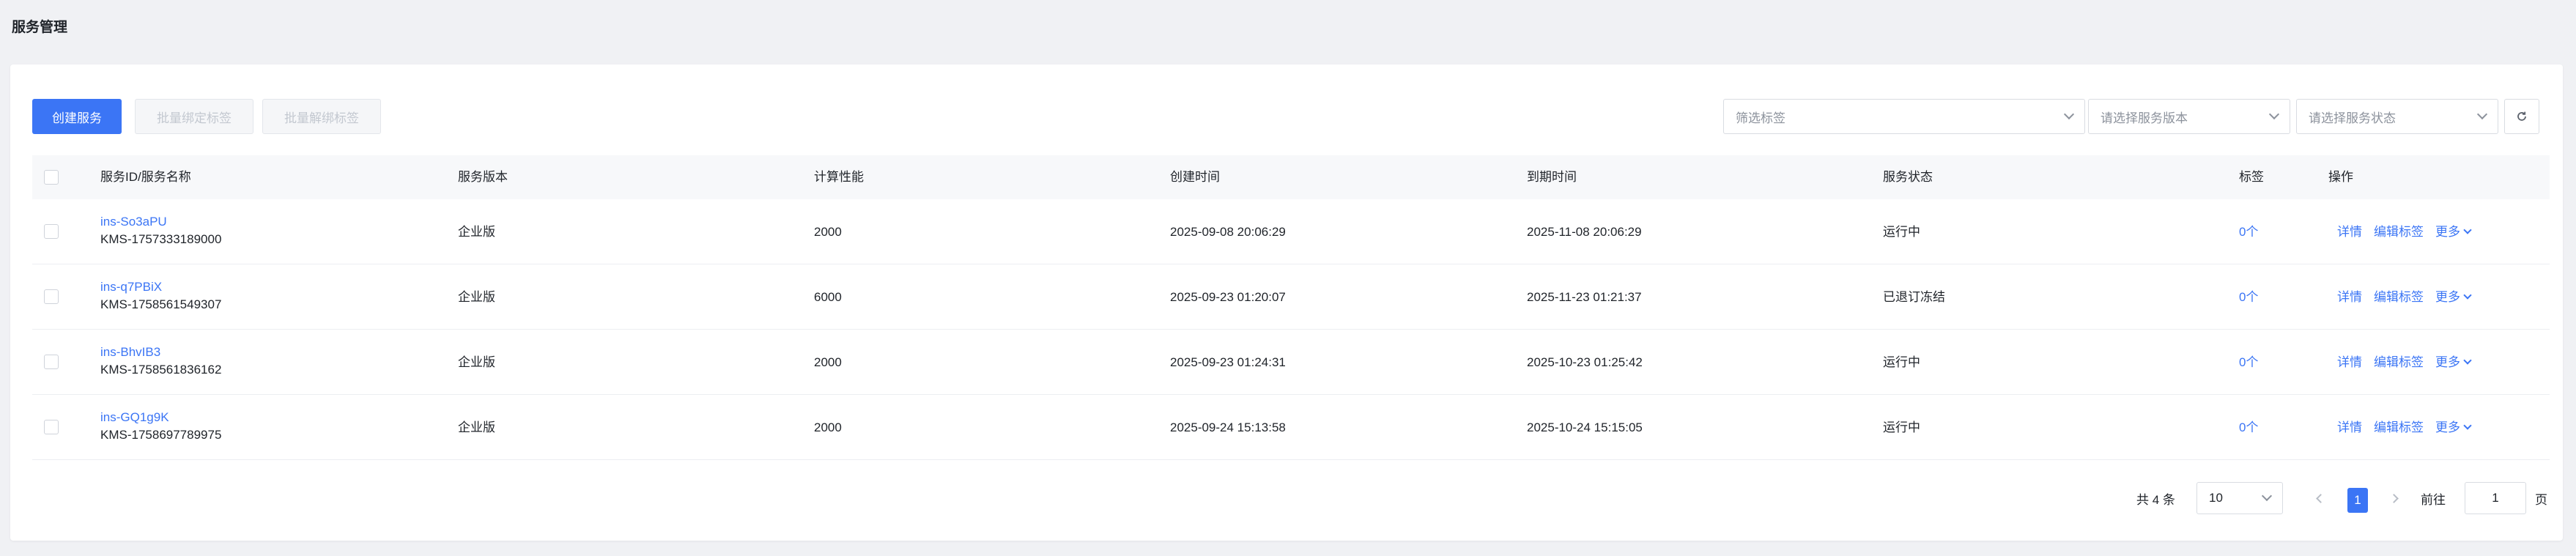 This screenshot has width=2576, height=556. I want to click on service-status-select: 请选择服务状态, so click(2397, 116).